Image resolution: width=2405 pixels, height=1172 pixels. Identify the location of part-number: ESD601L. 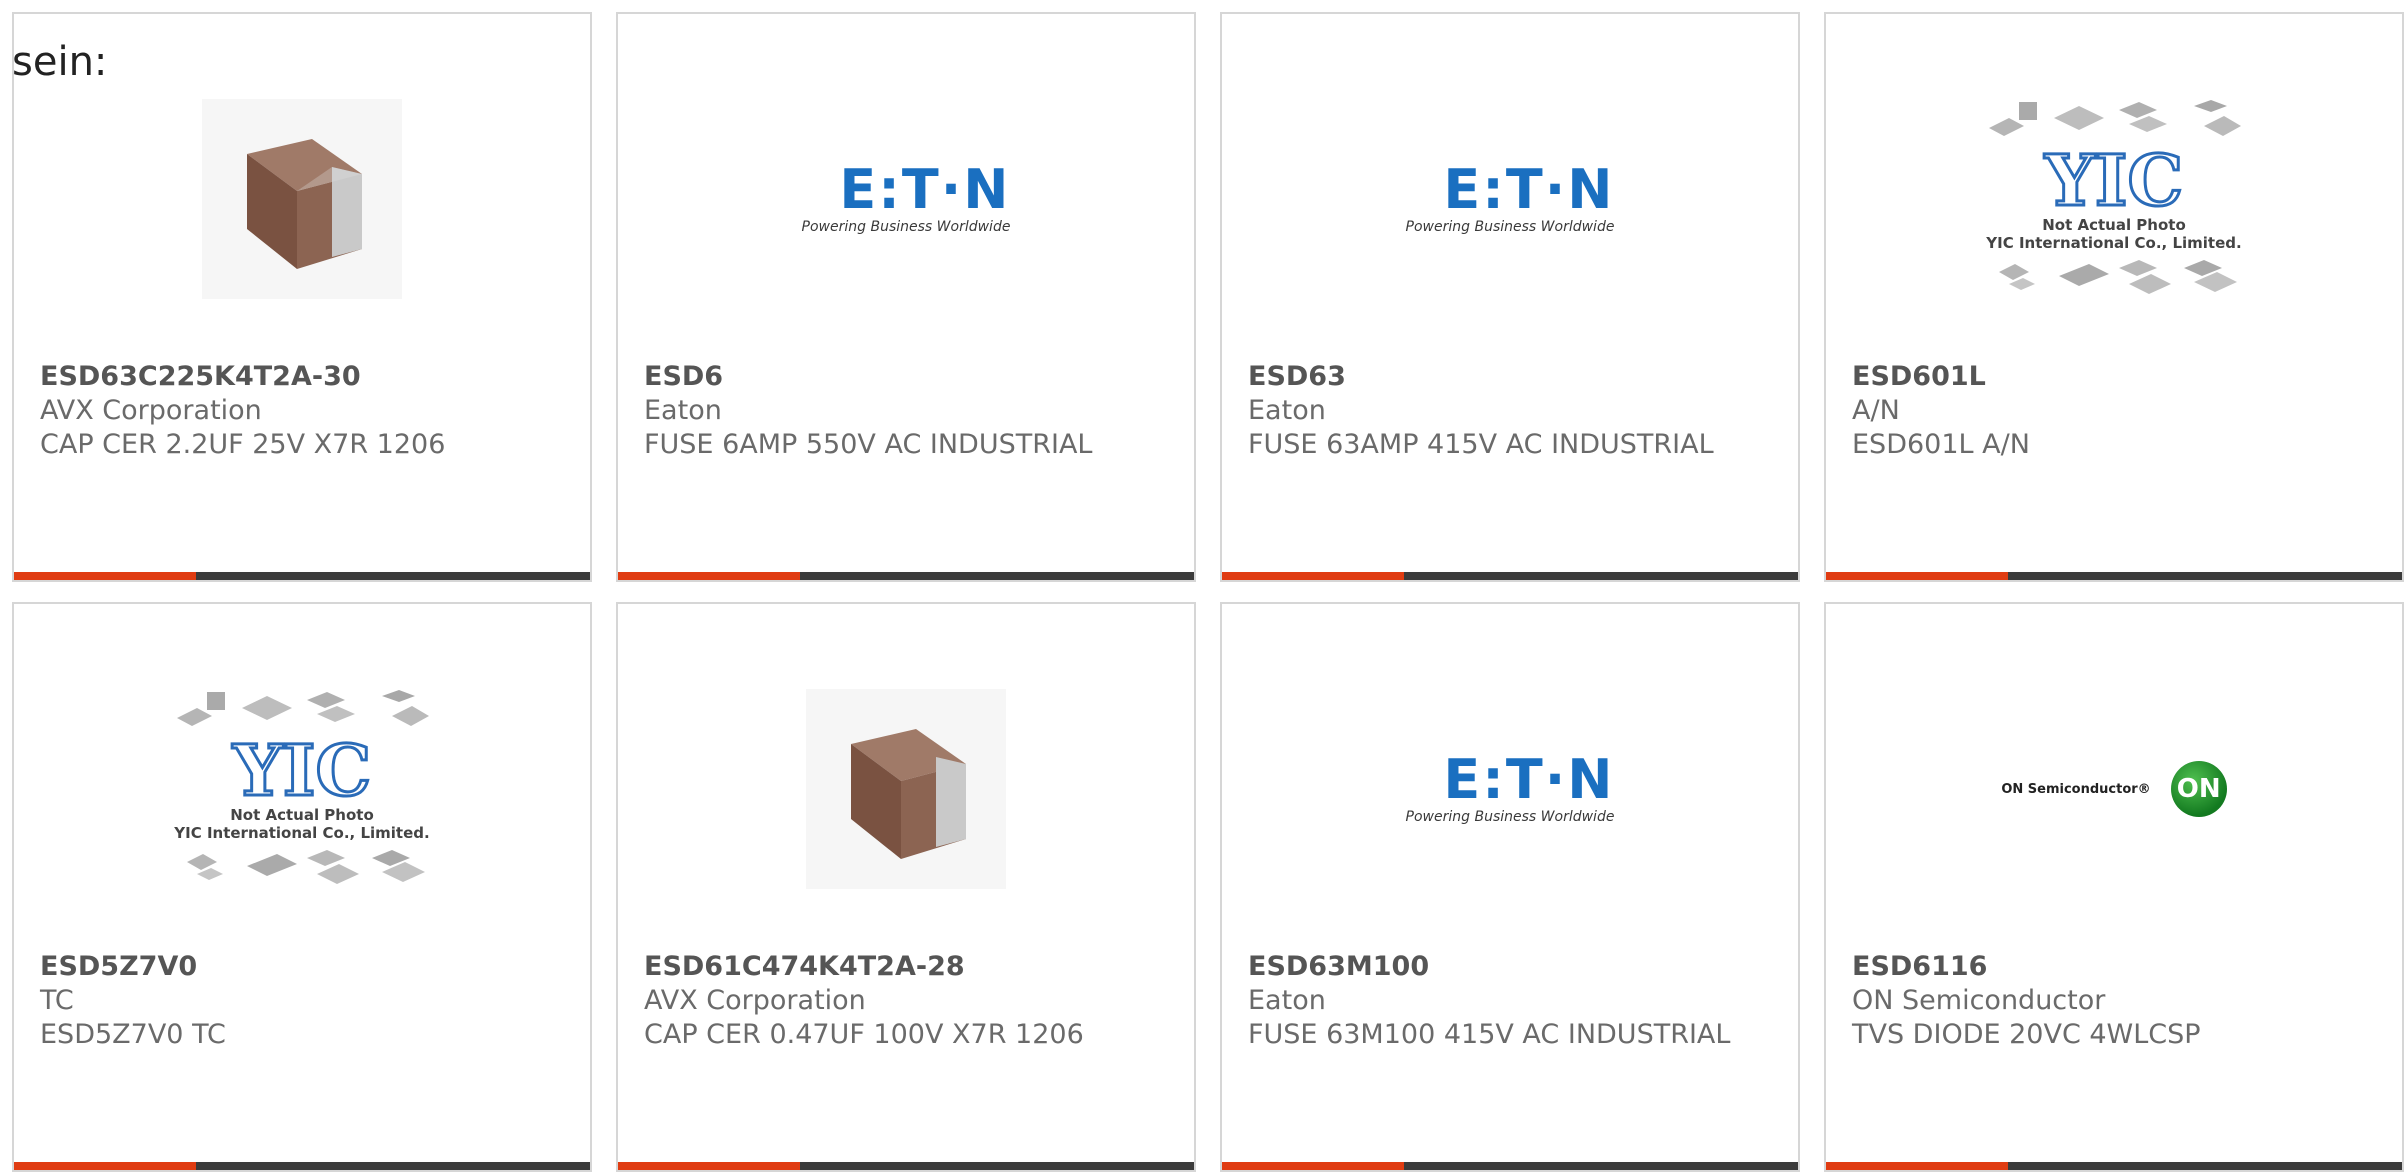
(2117, 377).